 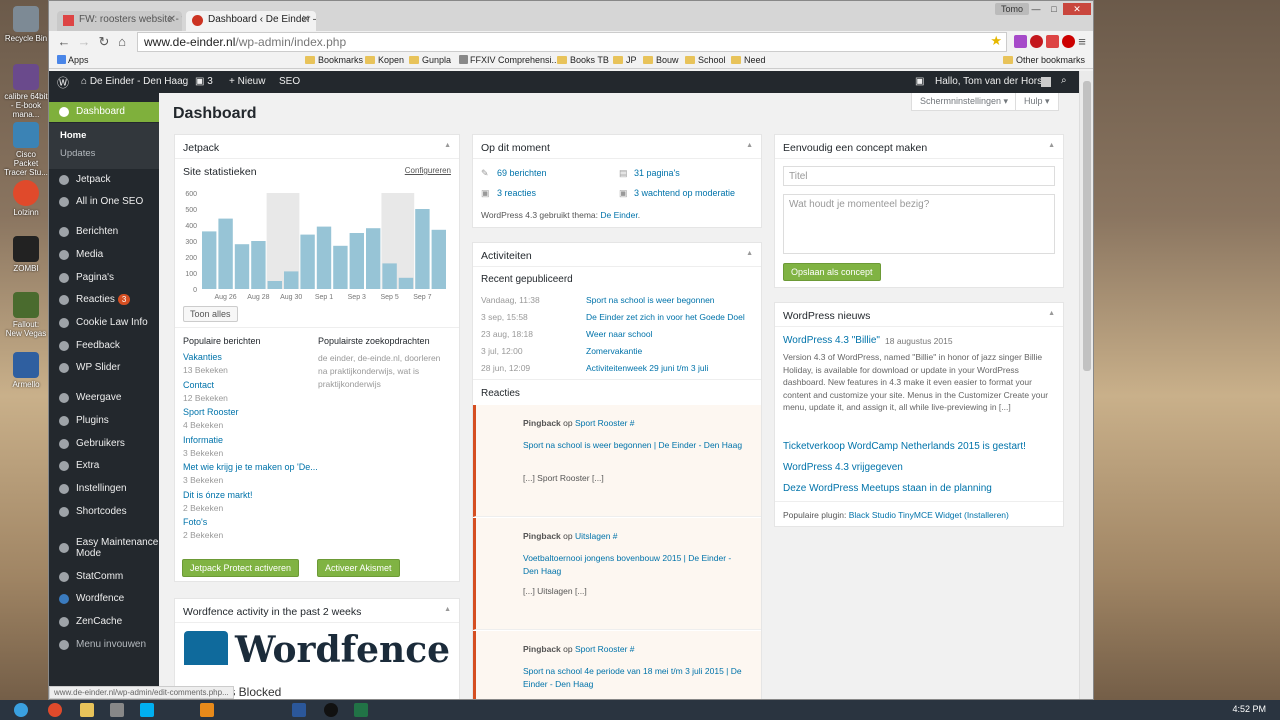 I want to click on popular-post-link: Contact, so click(x=198, y=385).